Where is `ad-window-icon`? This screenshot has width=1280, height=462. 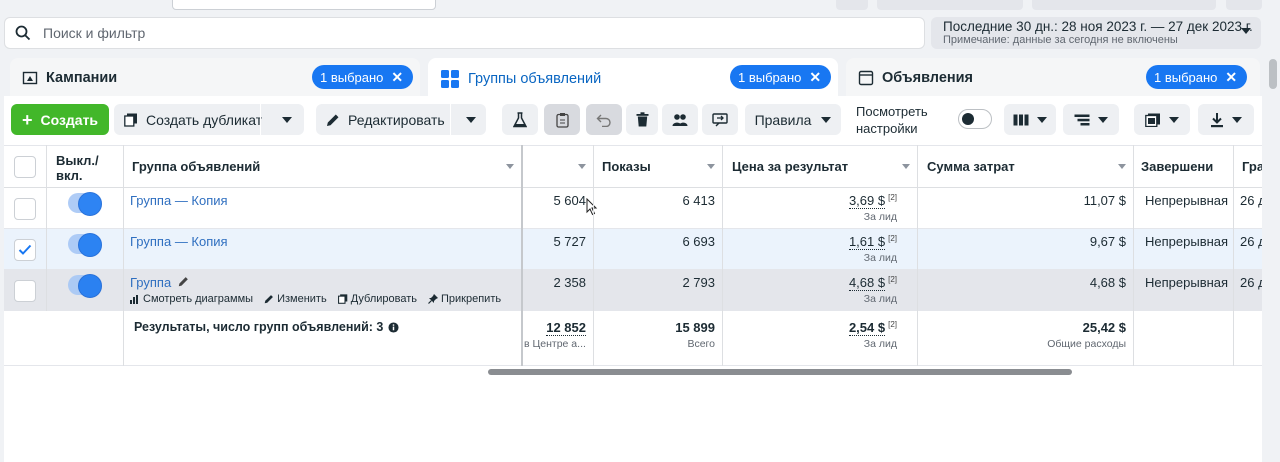
ad-window-icon is located at coordinates (866, 78).